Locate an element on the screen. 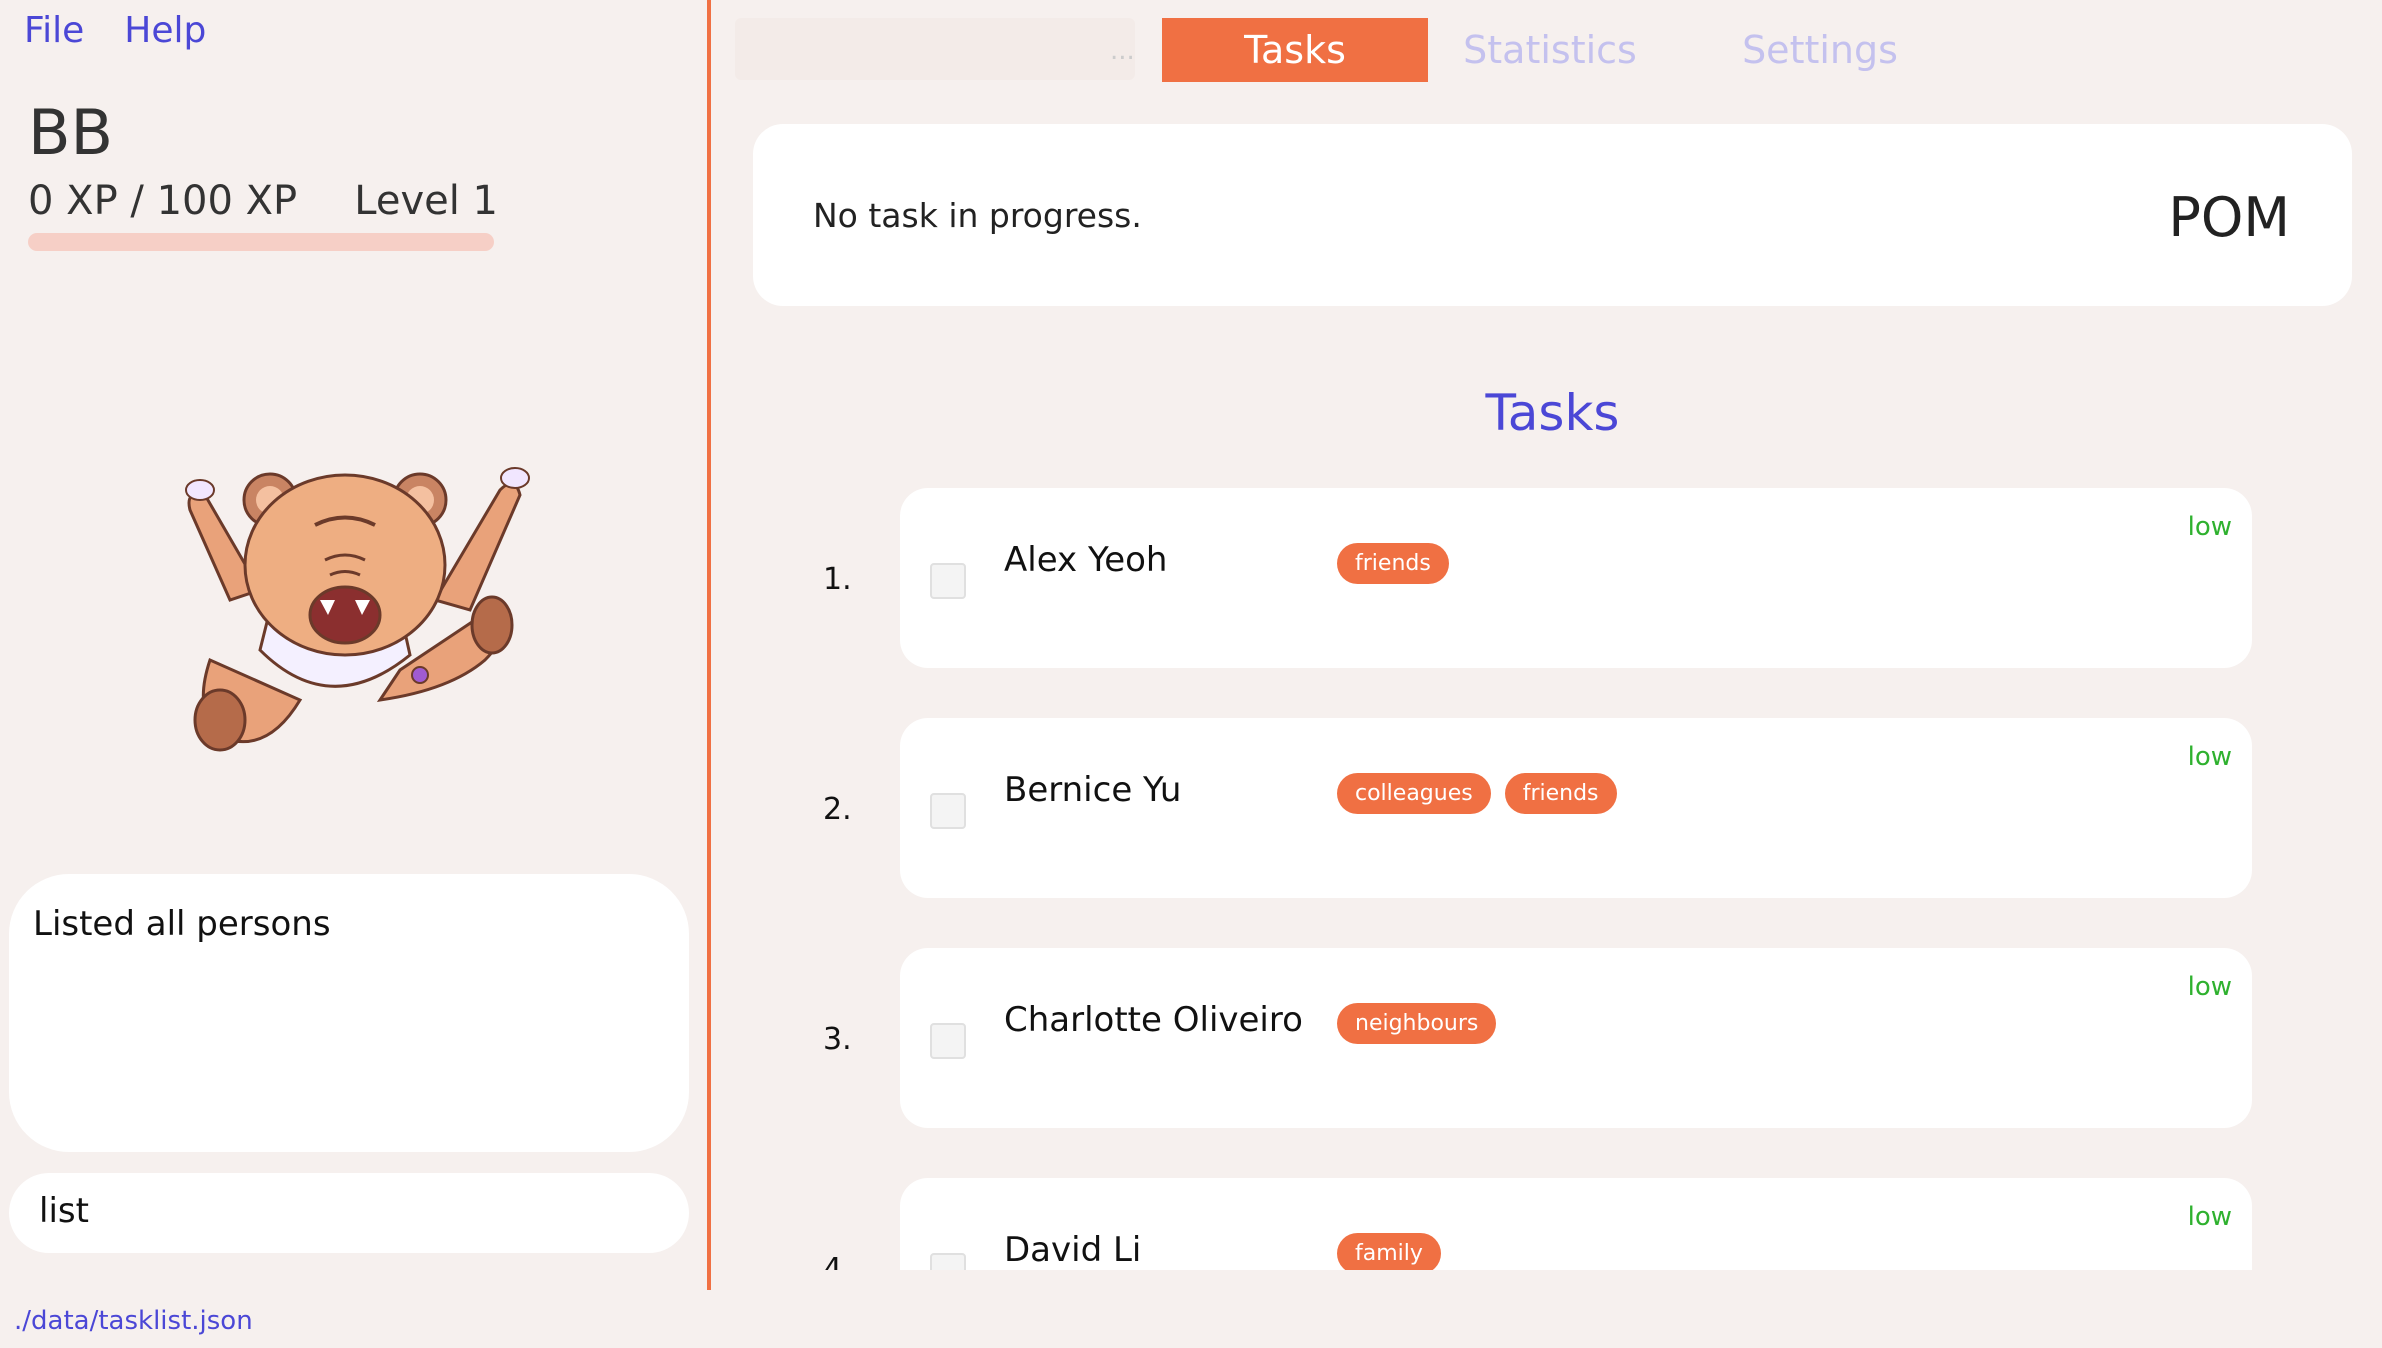 Image resolution: width=2382 pixels, height=1348 pixels. task-index: 2. is located at coordinates (837, 809).